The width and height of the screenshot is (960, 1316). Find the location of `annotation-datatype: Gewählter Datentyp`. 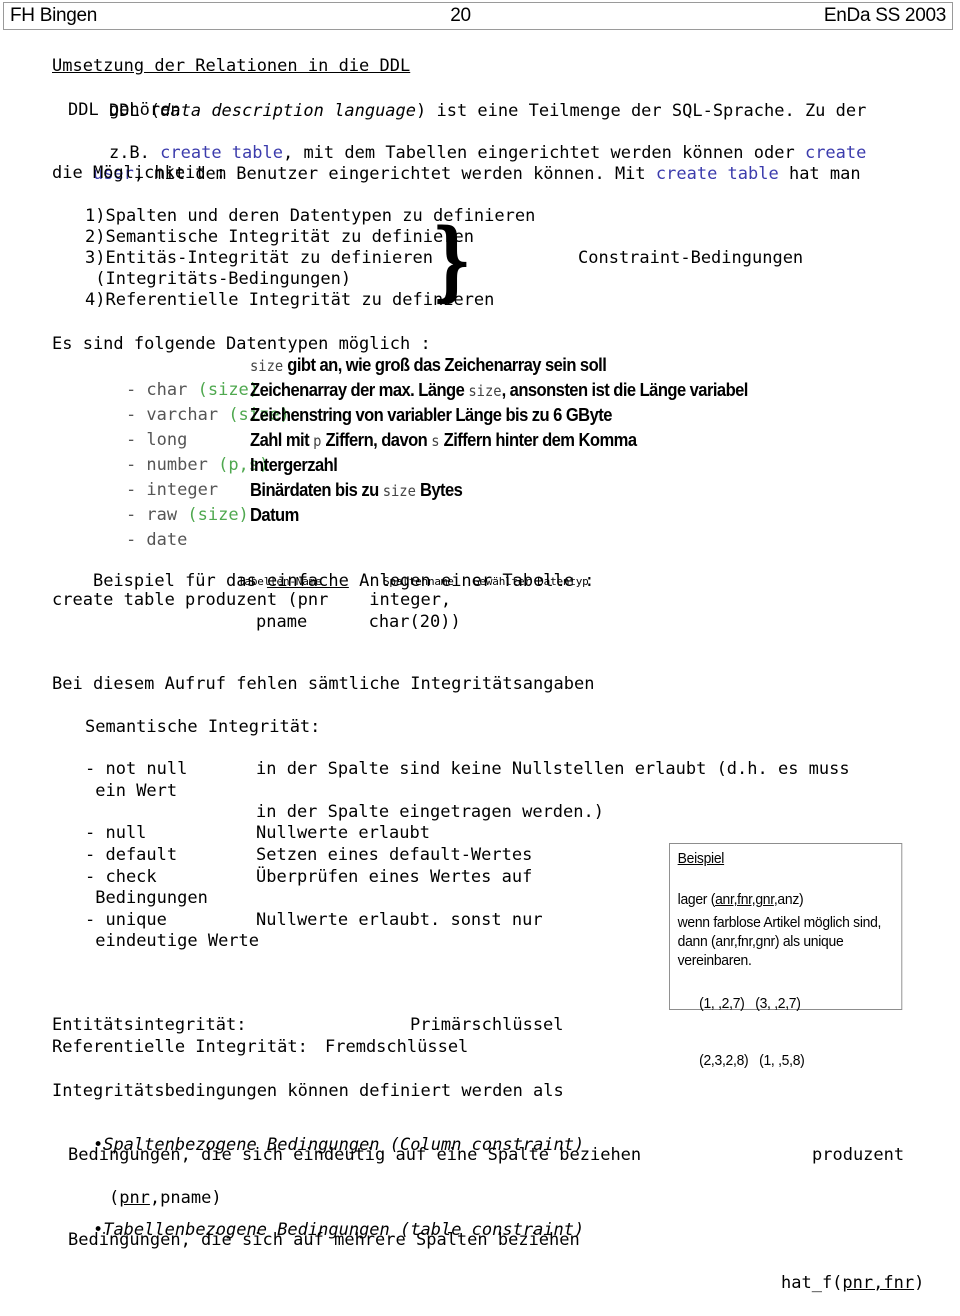

annotation-datatype: Gewählter Datentyp is located at coordinates (531, 581).